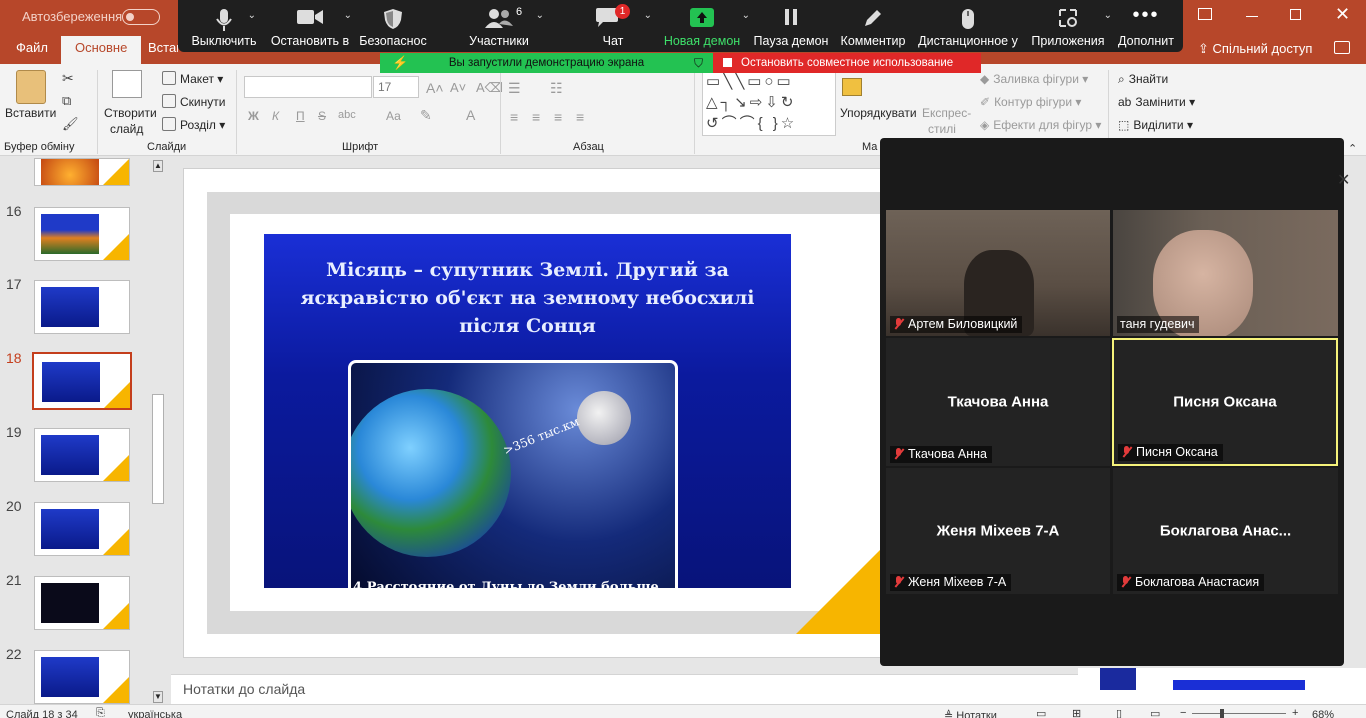  Describe the element at coordinates (946, 113) in the screenshot. I see `quick-styles-label-1: Експрес-` at that location.